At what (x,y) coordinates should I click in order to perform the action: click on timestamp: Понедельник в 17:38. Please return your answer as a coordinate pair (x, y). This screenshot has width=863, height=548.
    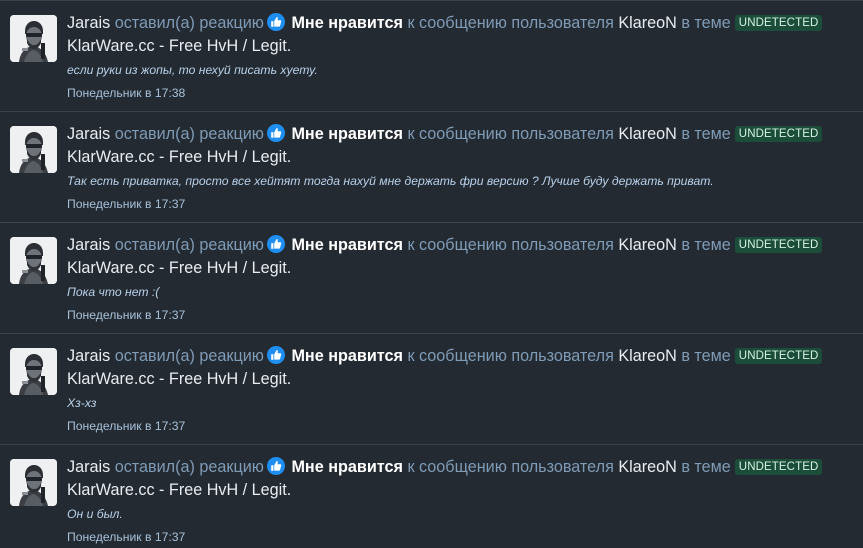
    Looking at the image, I should click on (126, 93).